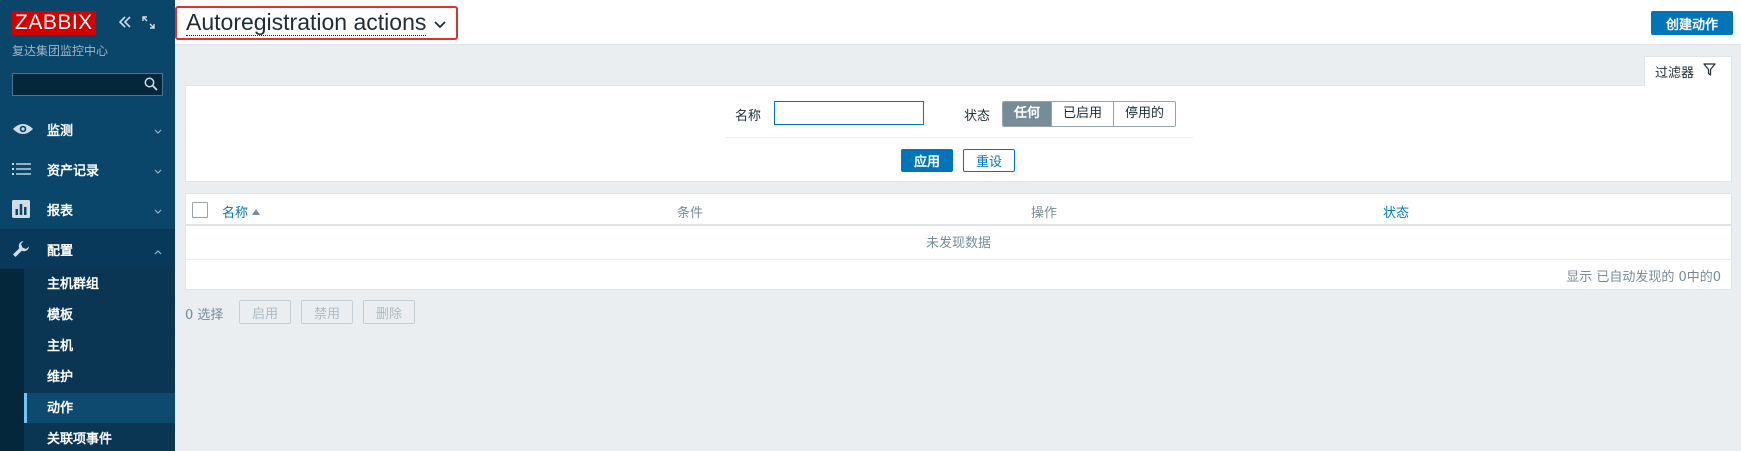 This screenshot has height=451, width=1741. What do you see at coordinates (73, 171) in the screenshot?
I see `menu-label: 资产记录` at bounding box center [73, 171].